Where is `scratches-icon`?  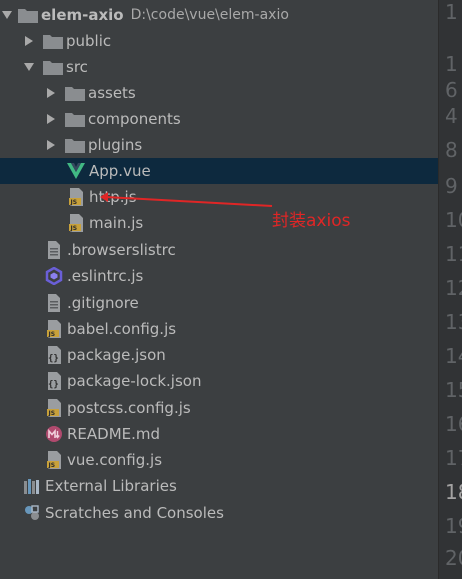
scratches-icon is located at coordinates (32, 513).